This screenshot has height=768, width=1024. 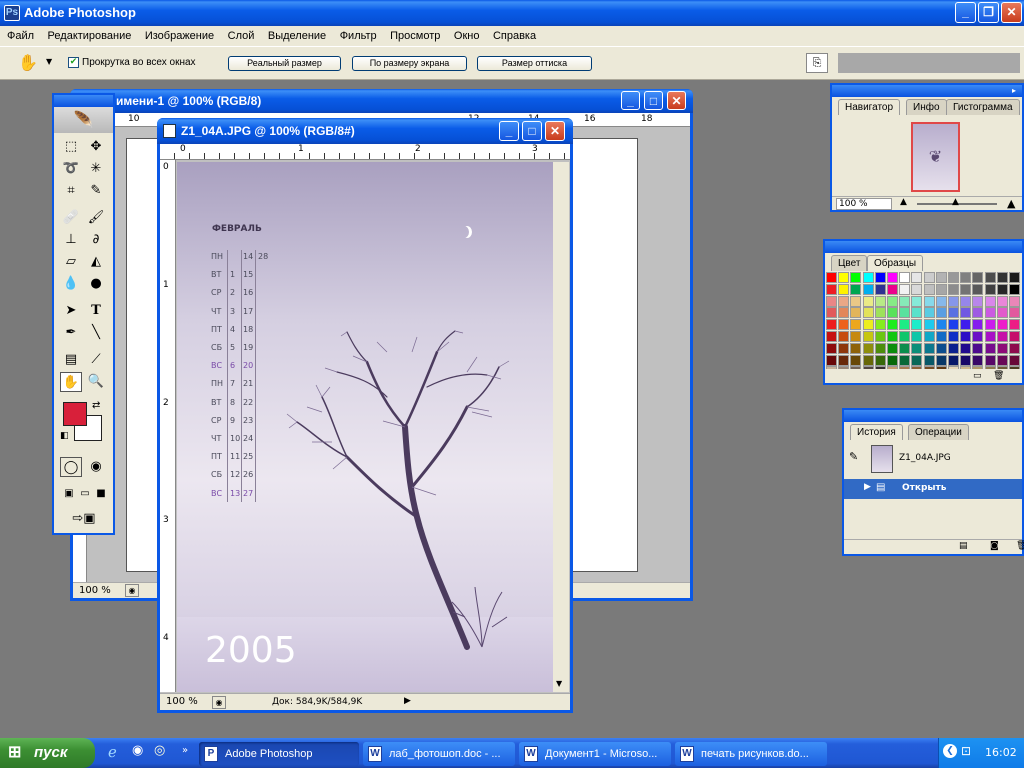 I want to click on snapshot-thumbnail, so click(x=882, y=459).